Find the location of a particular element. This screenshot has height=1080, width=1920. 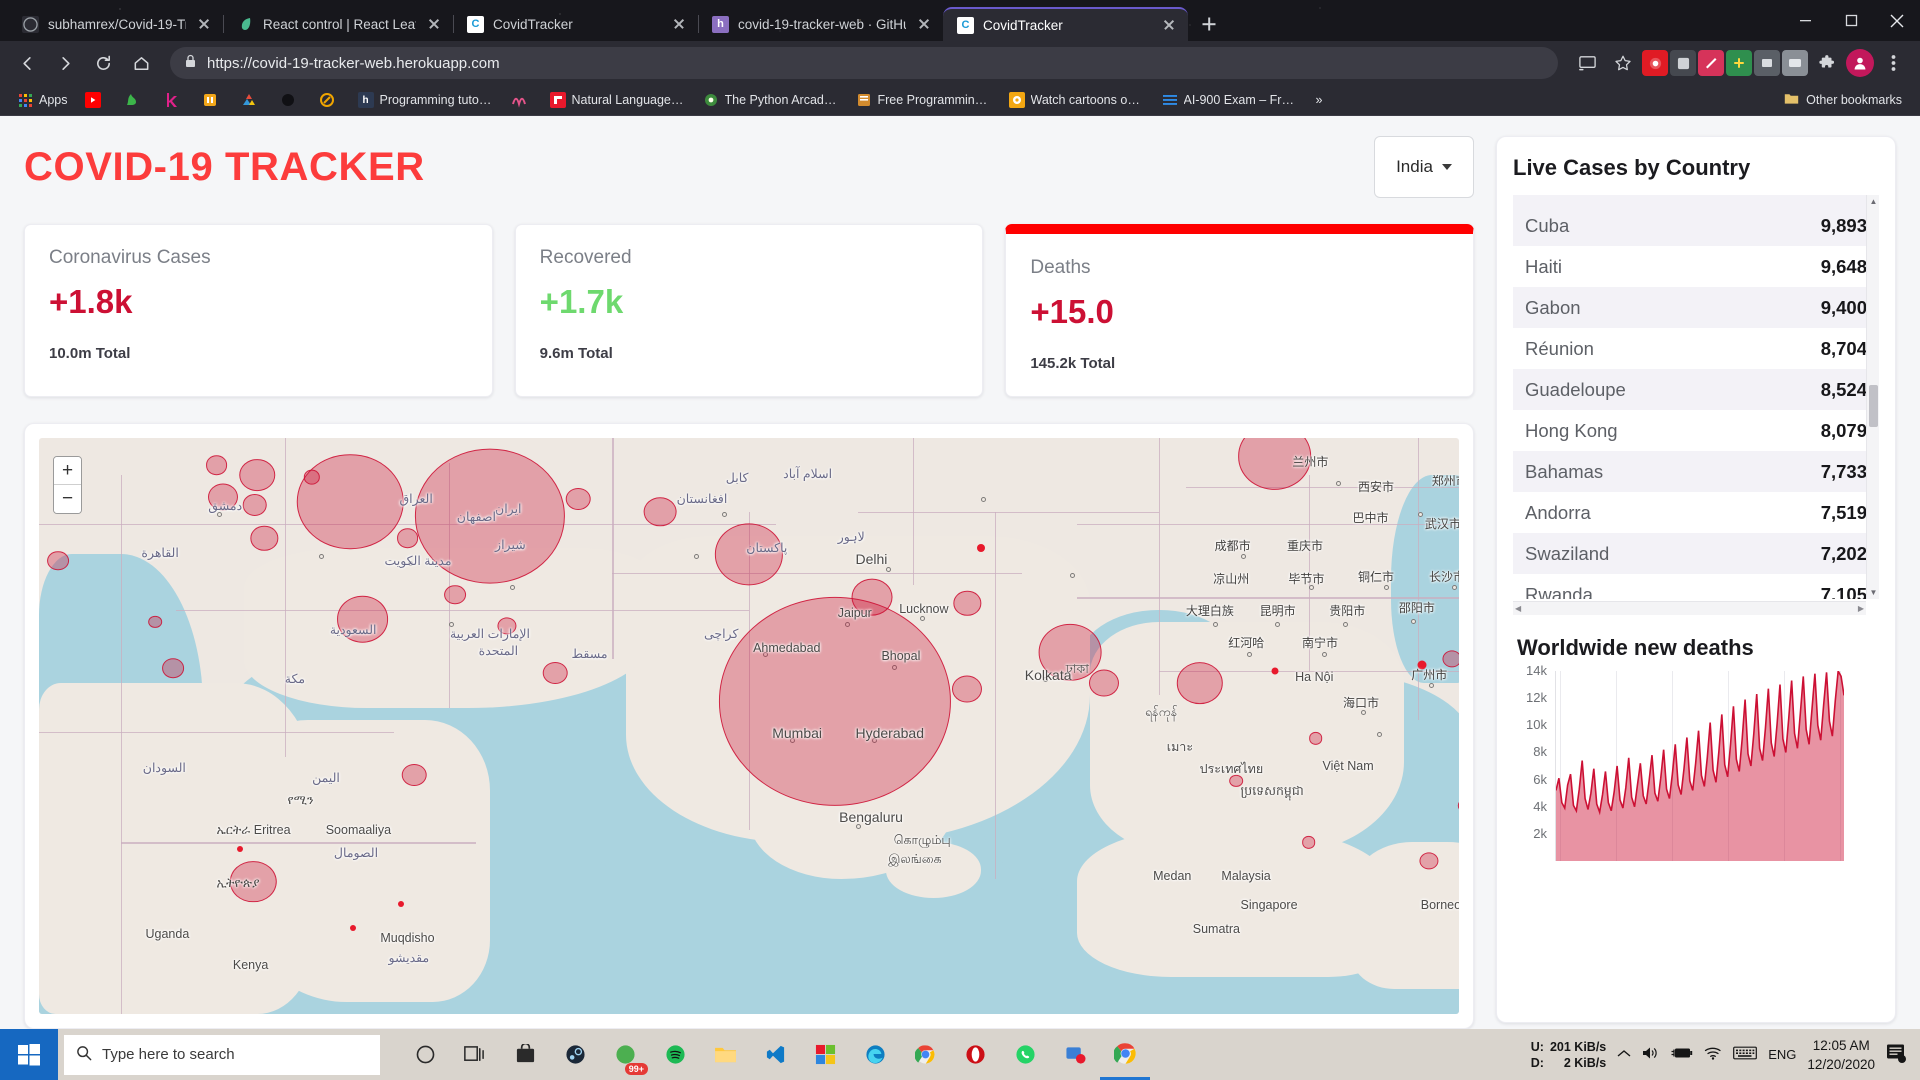

clock: 12:05 AM 12/20/2020 is located at coordinates (1841, 1055).